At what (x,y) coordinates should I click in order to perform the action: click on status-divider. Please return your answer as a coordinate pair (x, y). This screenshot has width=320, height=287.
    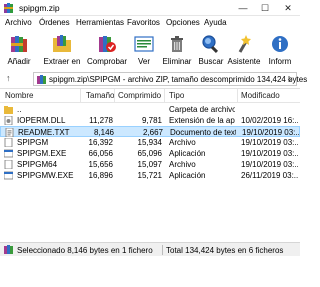
    Looking at the image, I should click on (162, 250).